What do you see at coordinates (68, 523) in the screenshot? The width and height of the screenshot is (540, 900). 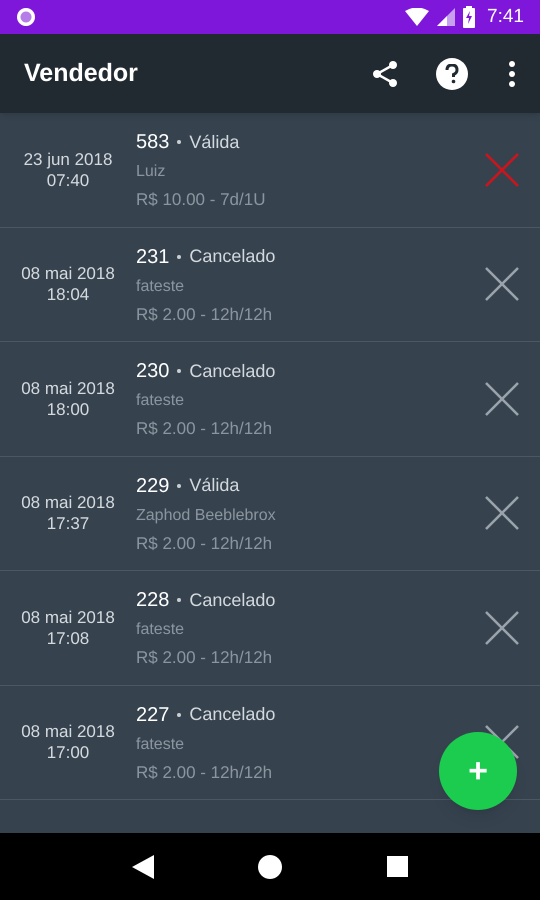 I see `voucher-time: 17:37` at bounding box center [68, 523].